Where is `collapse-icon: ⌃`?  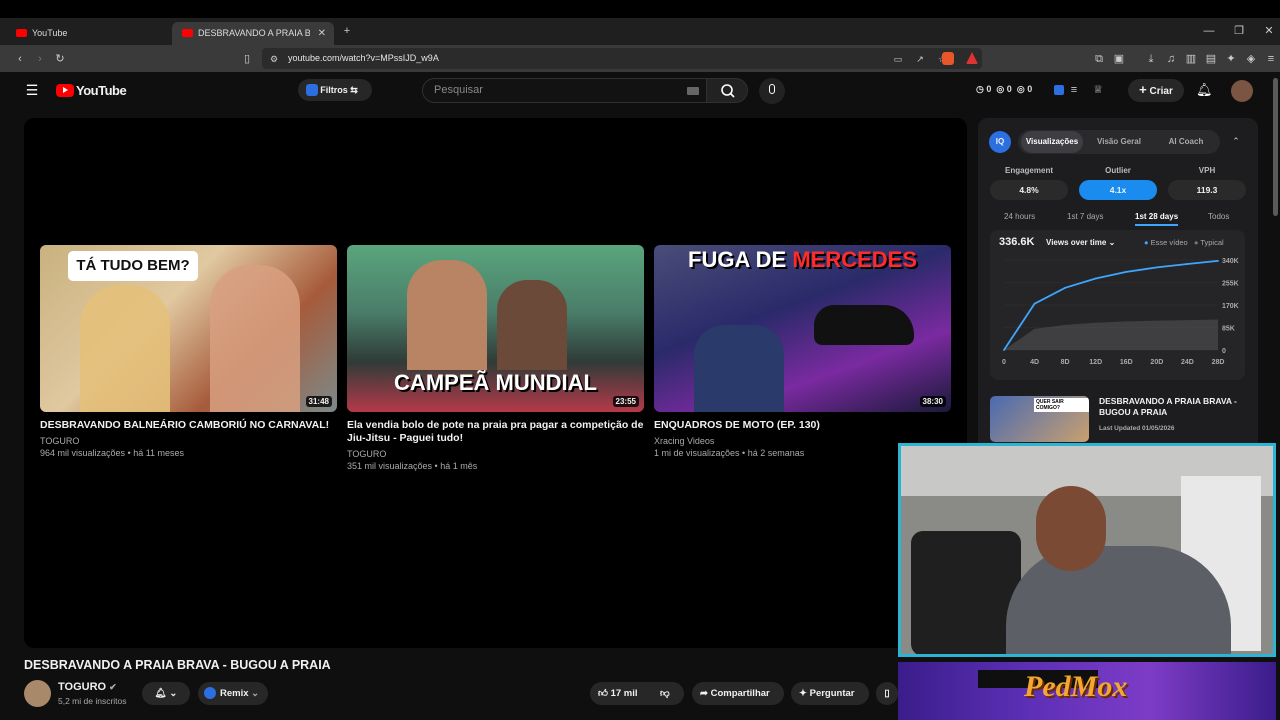 collapse-icon: ⌃ is located at coordinates (1236, 141).